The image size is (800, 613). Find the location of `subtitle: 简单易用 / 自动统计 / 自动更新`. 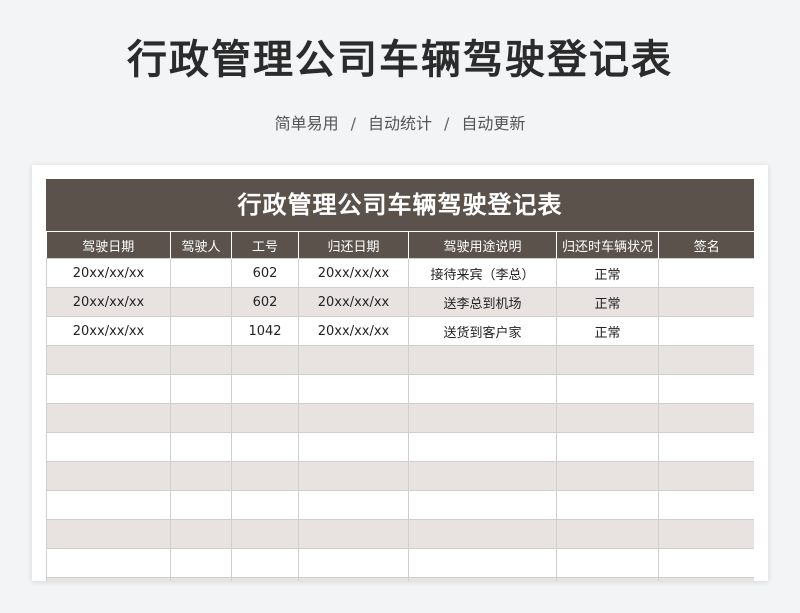

subtitle: 简单易用 / 自动统计 / 自动更新 is located at coordinates (400, 124).